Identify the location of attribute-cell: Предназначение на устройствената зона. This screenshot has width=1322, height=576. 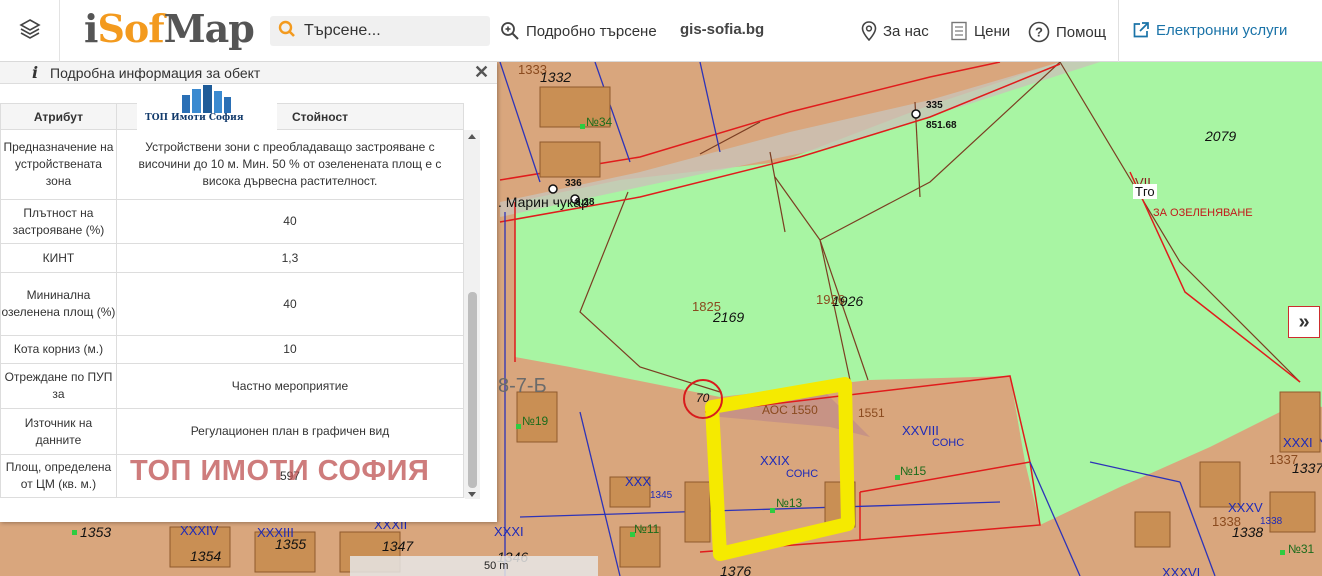
(58, 164).